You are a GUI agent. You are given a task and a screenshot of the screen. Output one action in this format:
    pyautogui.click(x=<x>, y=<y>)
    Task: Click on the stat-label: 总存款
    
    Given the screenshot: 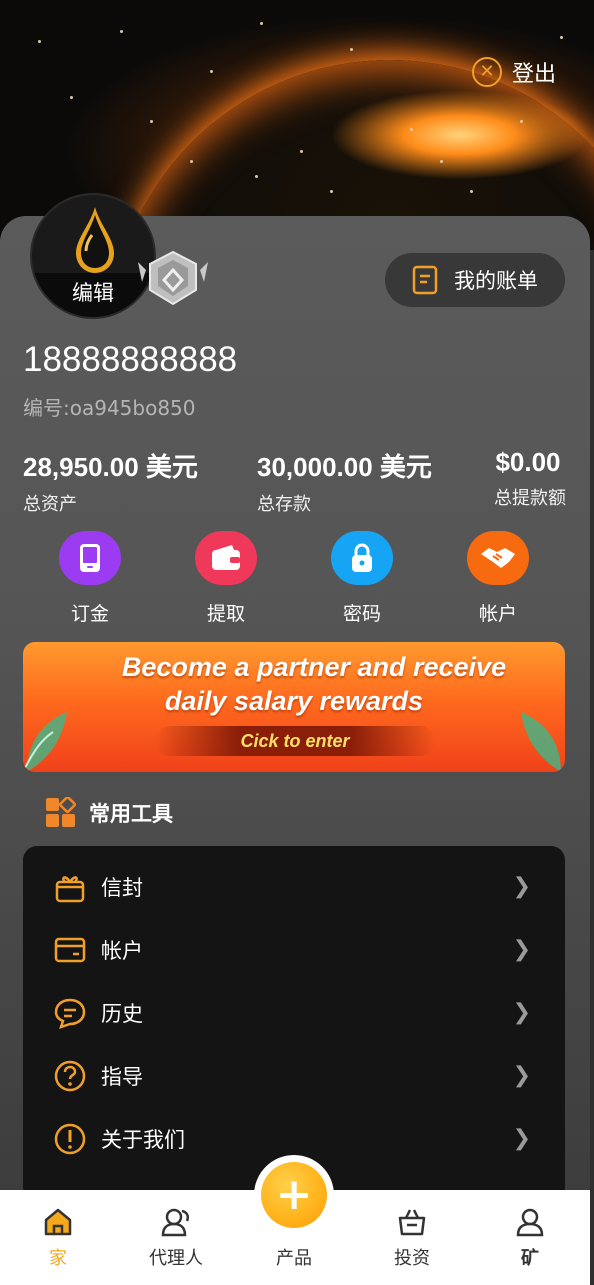 What is the action you would take?
    pyautogui.click(x=284, y=504)
    